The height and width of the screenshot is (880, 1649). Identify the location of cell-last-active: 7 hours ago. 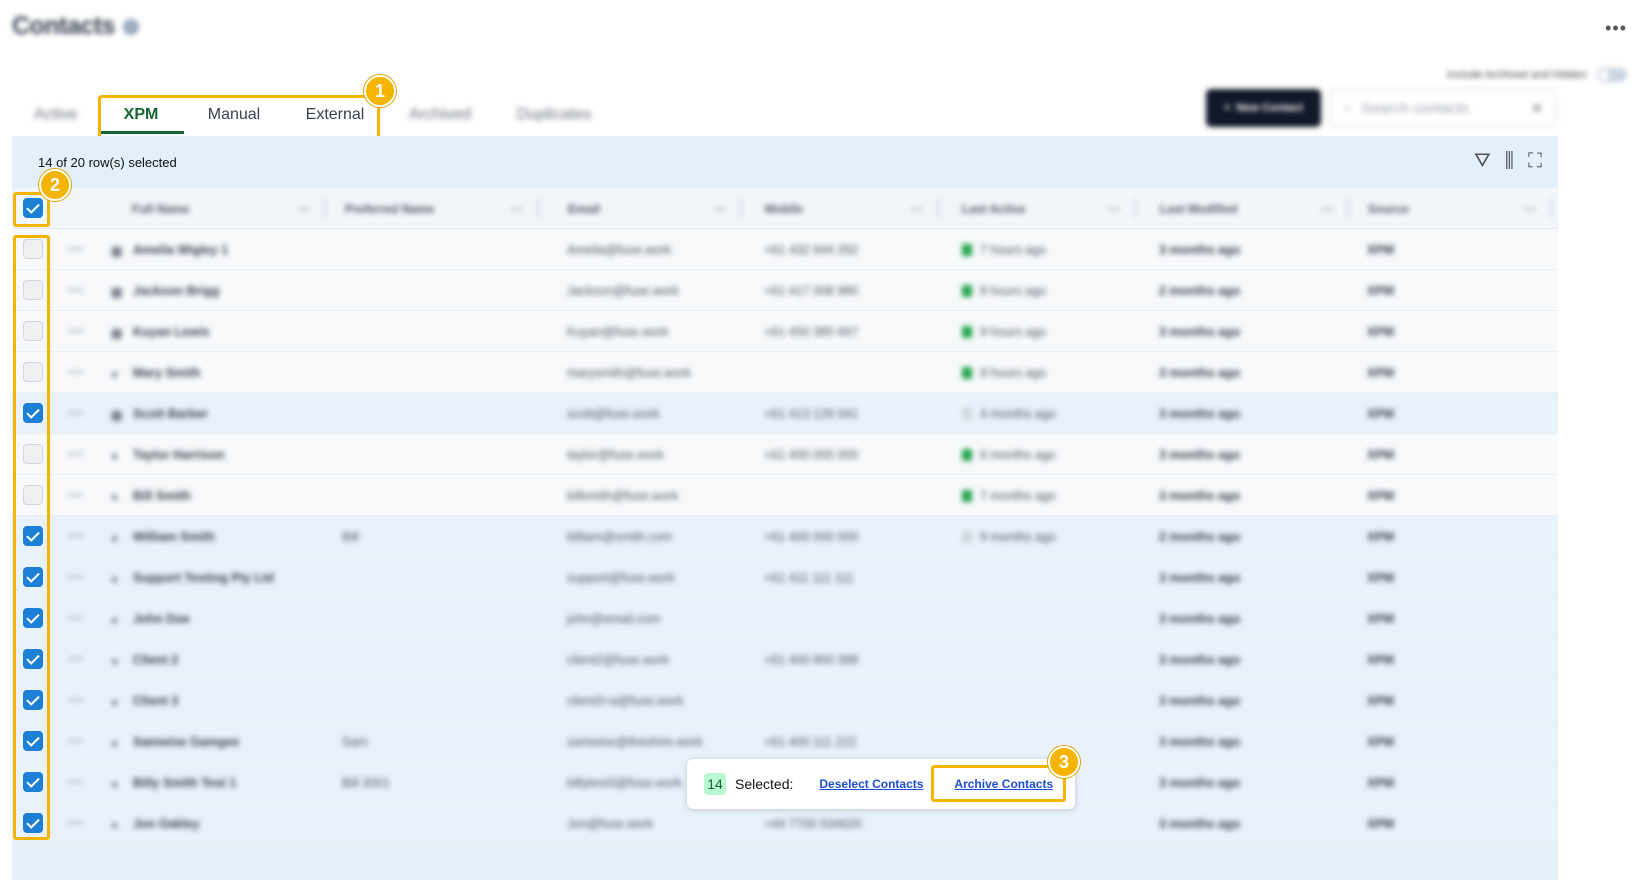
(1004, 249).